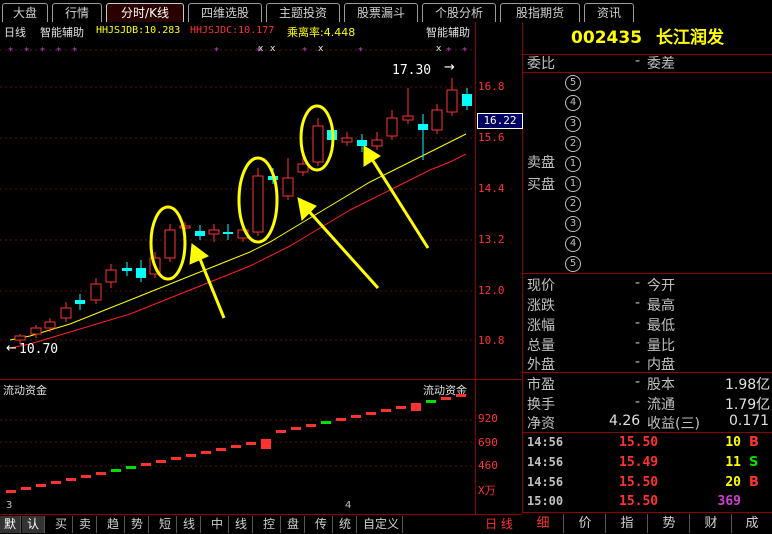  What do you see at coordinates (752, 523) in the screenshot?
I see `tab-deals: 成` at bounding box center [752, 523].